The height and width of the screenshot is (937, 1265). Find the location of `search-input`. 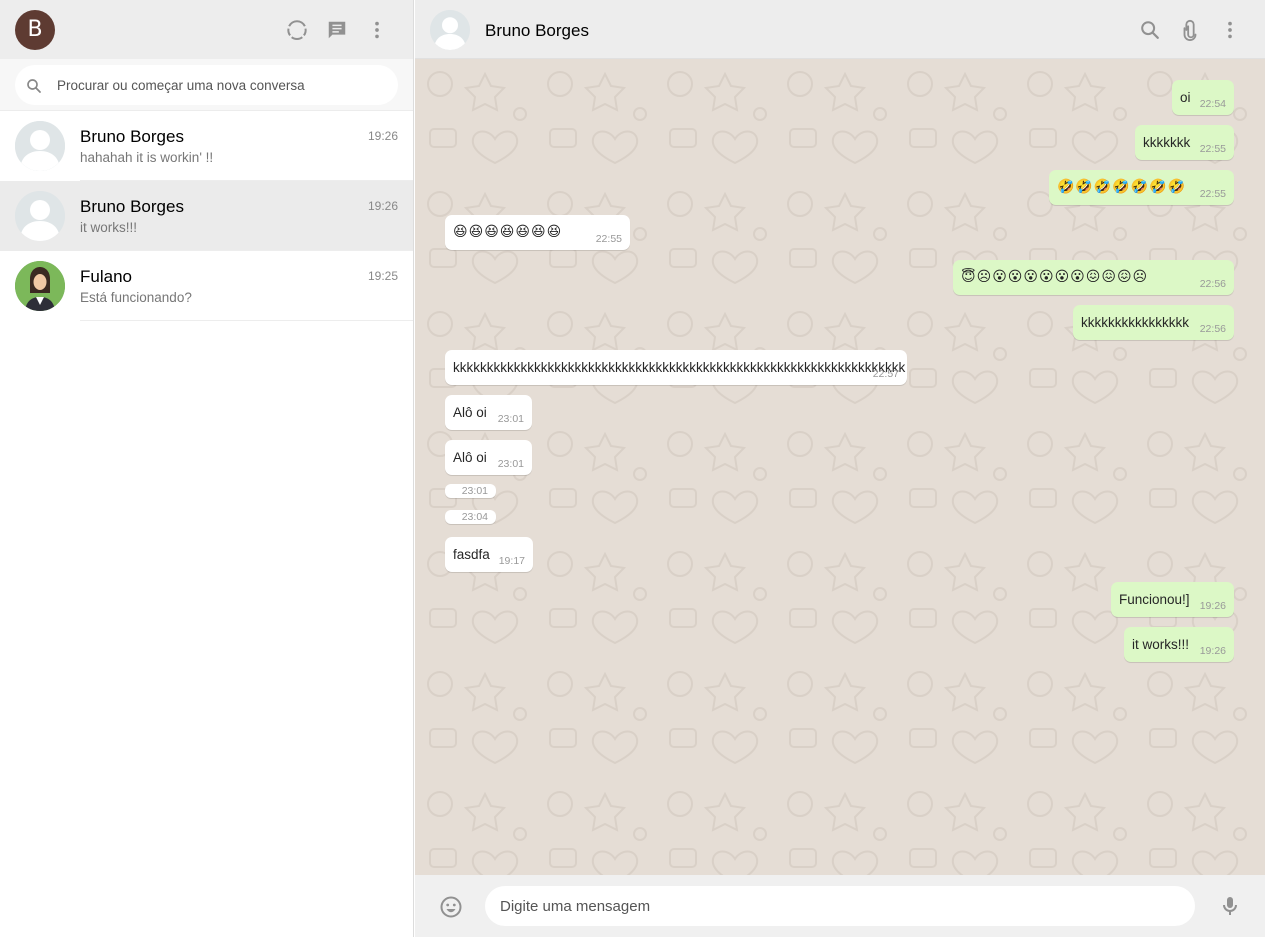

search-input is located at coordinates (222, 85).